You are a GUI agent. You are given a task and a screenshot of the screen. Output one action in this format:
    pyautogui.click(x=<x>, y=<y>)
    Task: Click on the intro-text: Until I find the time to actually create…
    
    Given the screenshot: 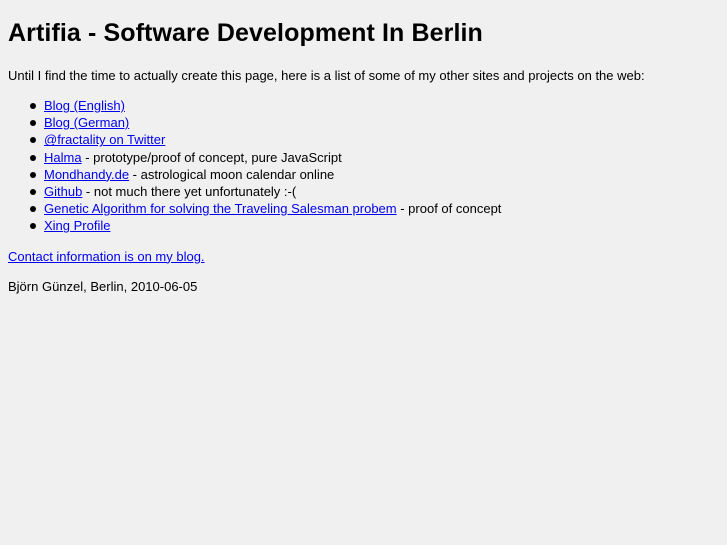 What is the action you would take?
    pyautogui.click(x=326, y=75)
    